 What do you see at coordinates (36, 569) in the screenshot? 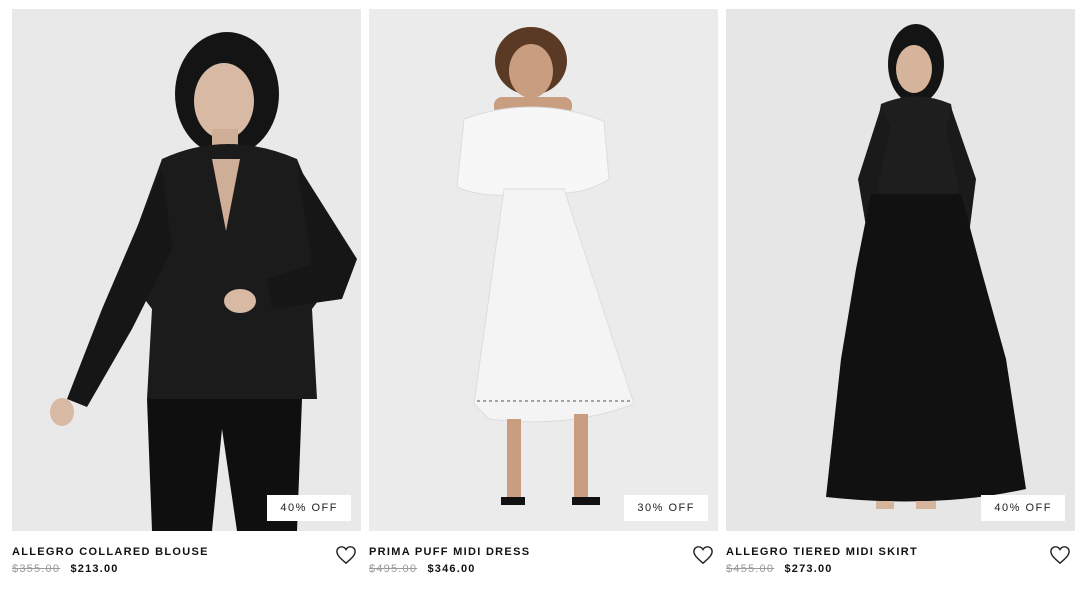
I see `original-price: $355.00` at bounding box center [36, 569].